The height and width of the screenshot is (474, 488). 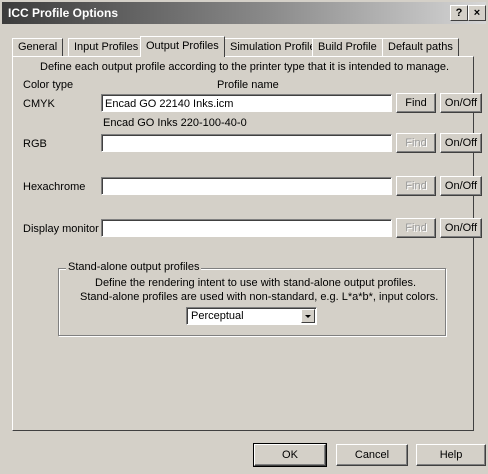 What do you see at coordinates (461, 228) in the screenshot?
I see `display-monitor-onoff-button: On/Off` at bounding box center [461, 228].